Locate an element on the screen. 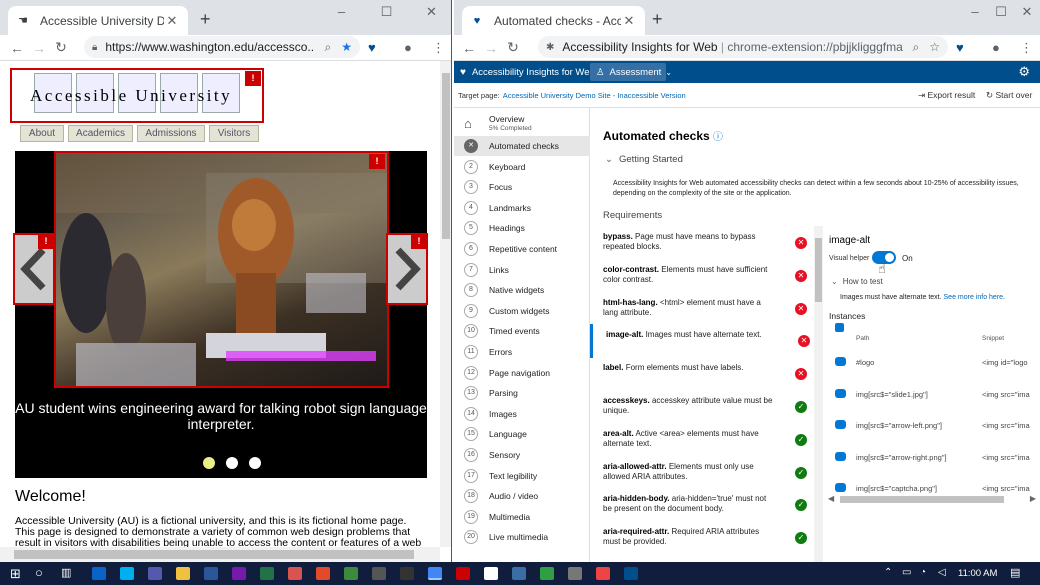 The width and height of the screenshot is (1040, 585). clock: 11:00 AM is located at coordinates (977, 573).